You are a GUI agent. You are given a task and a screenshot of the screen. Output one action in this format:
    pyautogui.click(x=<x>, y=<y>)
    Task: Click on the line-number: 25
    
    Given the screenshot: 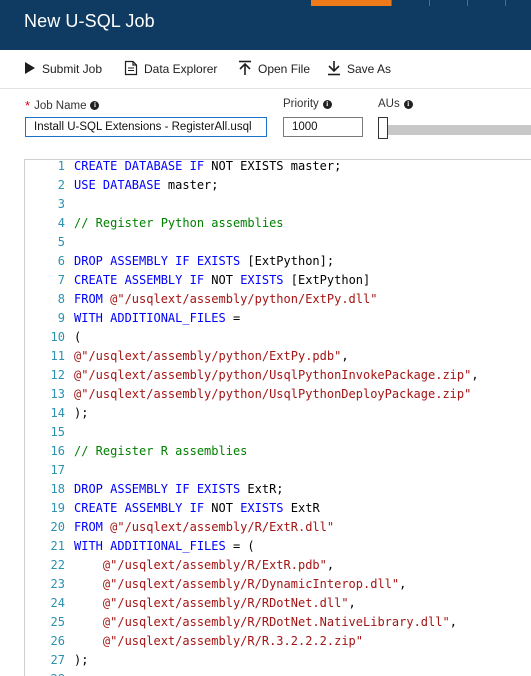 What is the action you would take?
    pyautogui.click(x=57, y=622)
    